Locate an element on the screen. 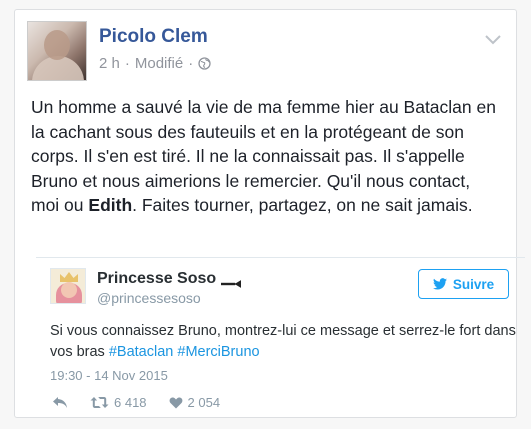  tweet-avatar is located at coordinates (68, 286).